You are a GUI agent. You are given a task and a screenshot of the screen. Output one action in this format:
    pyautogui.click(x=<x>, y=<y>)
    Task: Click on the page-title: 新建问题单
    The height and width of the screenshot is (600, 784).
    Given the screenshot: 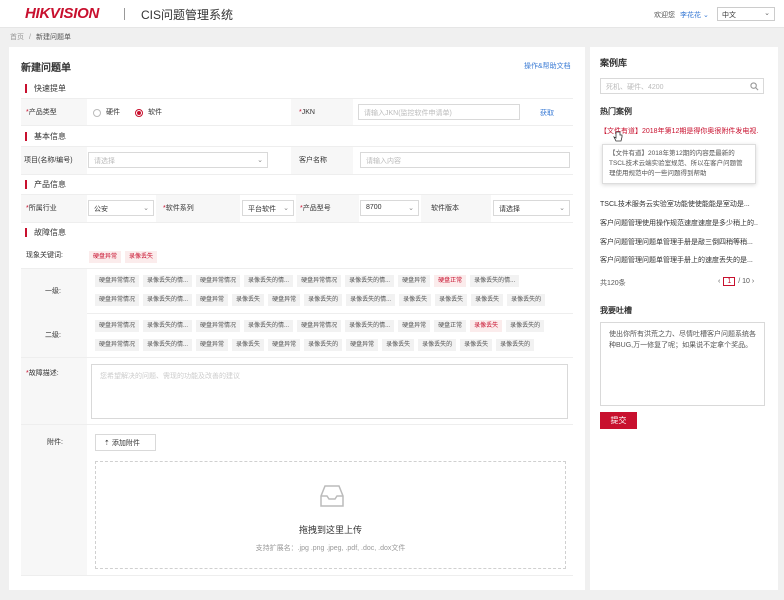 What is the action you would take?
    pyautogui.click(x=46, y=68)
    